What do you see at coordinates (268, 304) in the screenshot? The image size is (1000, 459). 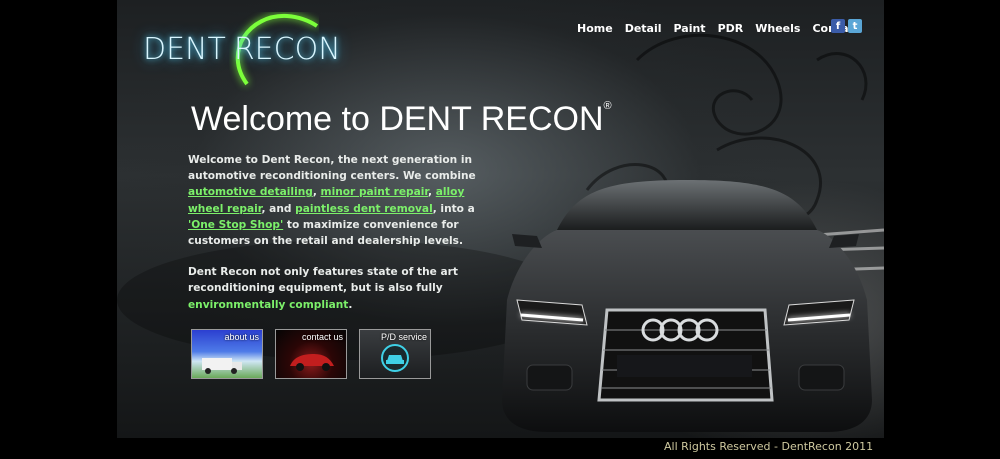 I see `environmentally-compliant-highlight: environmentally compliant` at bounding box center [268, 304].